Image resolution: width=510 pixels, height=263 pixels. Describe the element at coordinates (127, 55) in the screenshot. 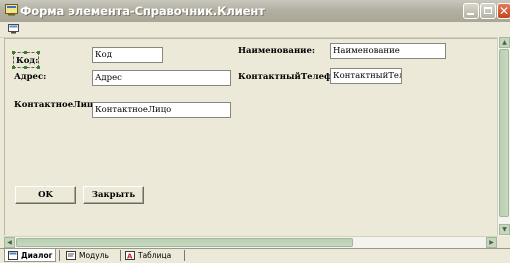

I see `code-field: Код` at that location.